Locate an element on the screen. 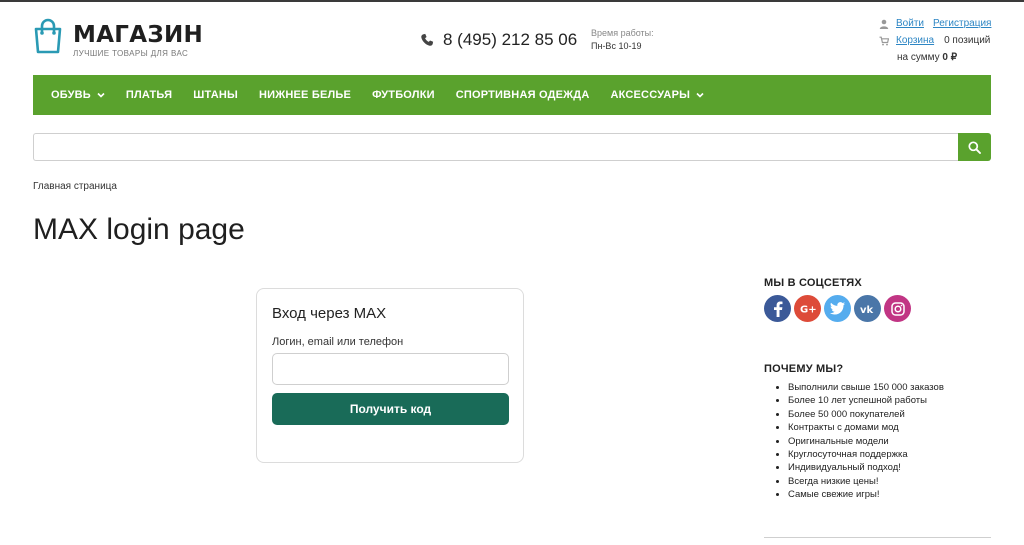 This screenshot has width=1024, height=545. list-item: Более 50 000 покупателей is located at coordinates (866, 414).